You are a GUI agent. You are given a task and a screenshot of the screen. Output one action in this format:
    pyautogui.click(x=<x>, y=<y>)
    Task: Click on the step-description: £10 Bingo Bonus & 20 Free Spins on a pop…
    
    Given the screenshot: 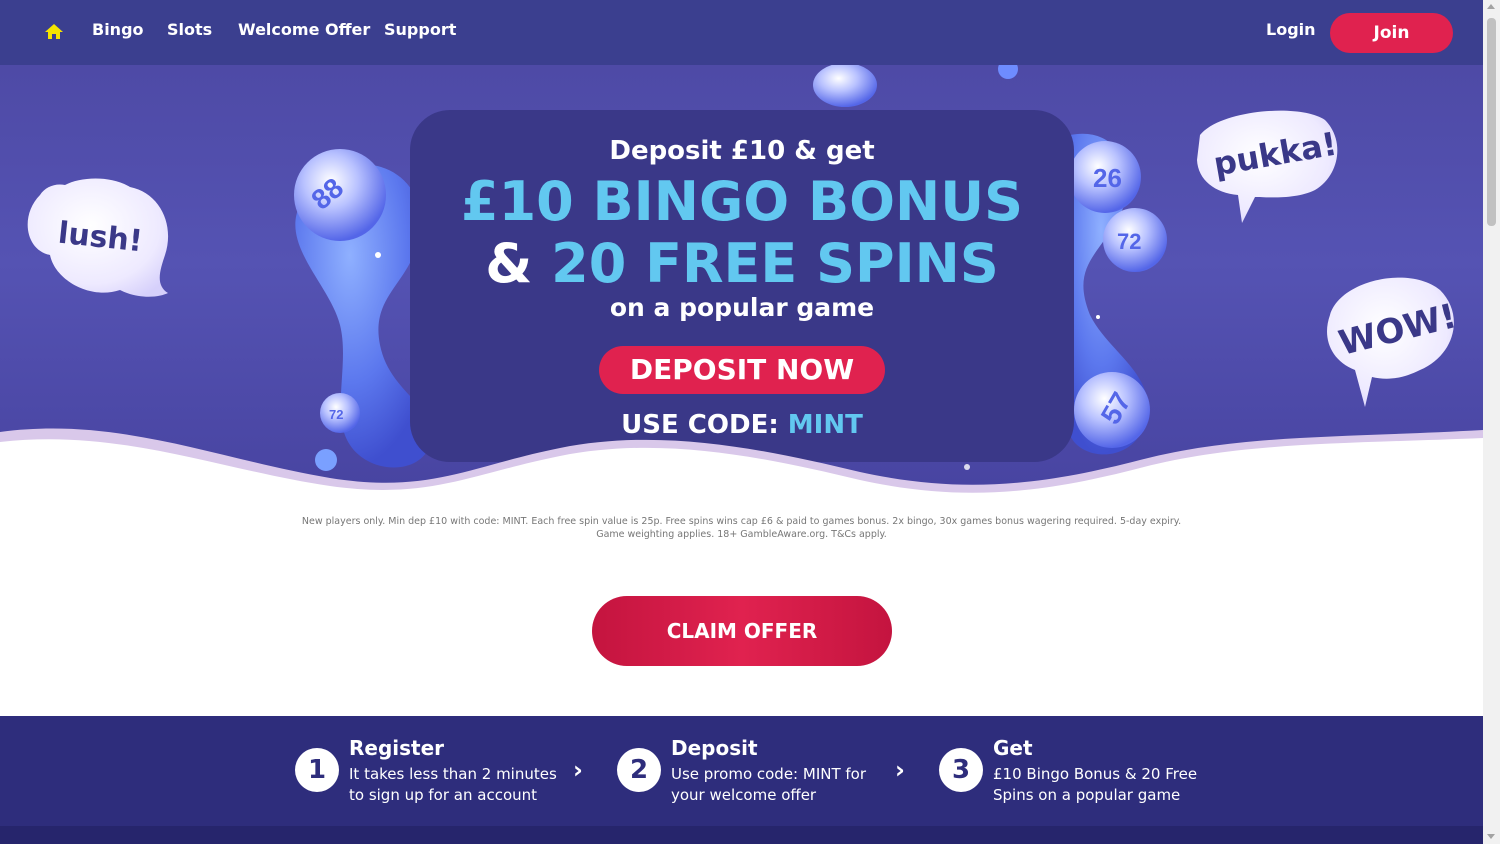 What is the action you would take?
    pyautogui.click(x=1095, y=784)
    